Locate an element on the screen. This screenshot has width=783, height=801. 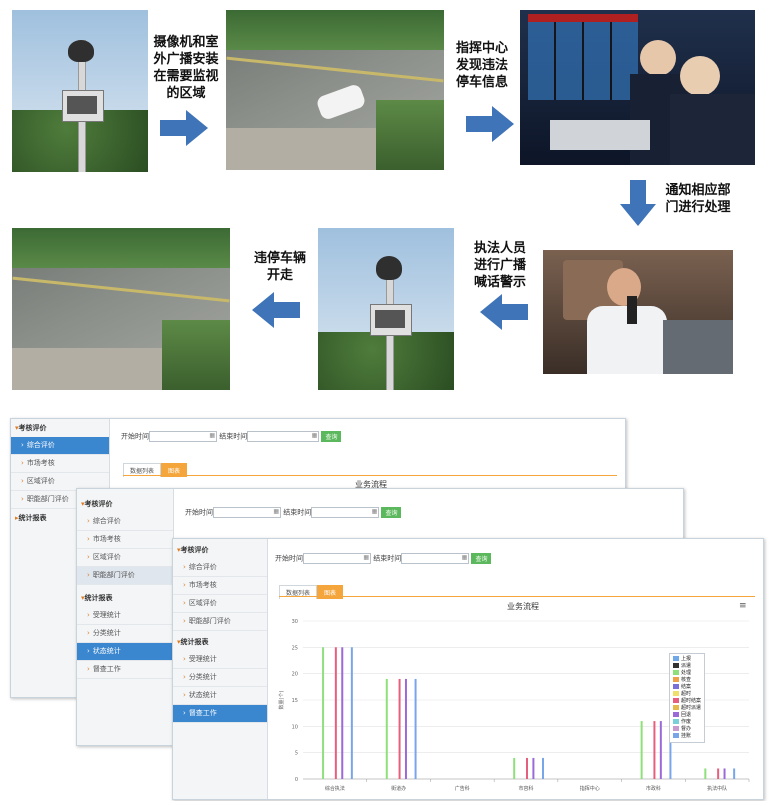
legend-item: 超时结案 is located at coordinates (687, 701).